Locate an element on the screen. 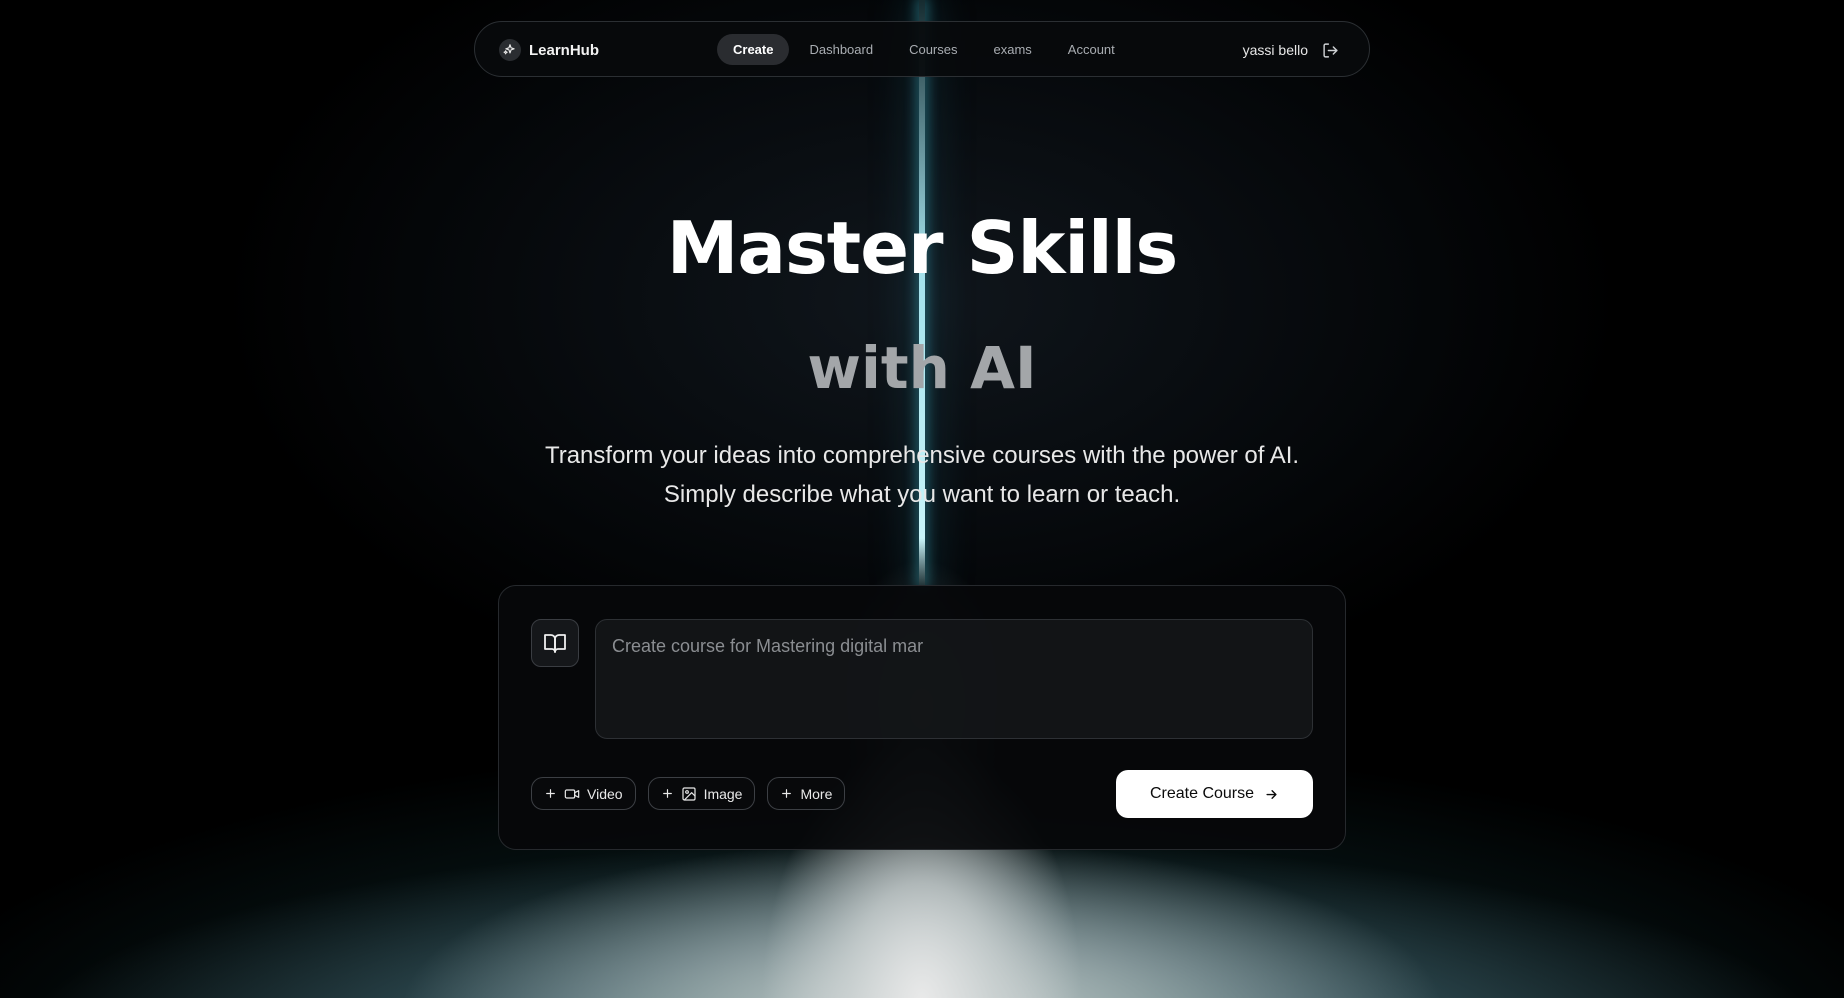  video-icon is located at coordinates (572, 794).